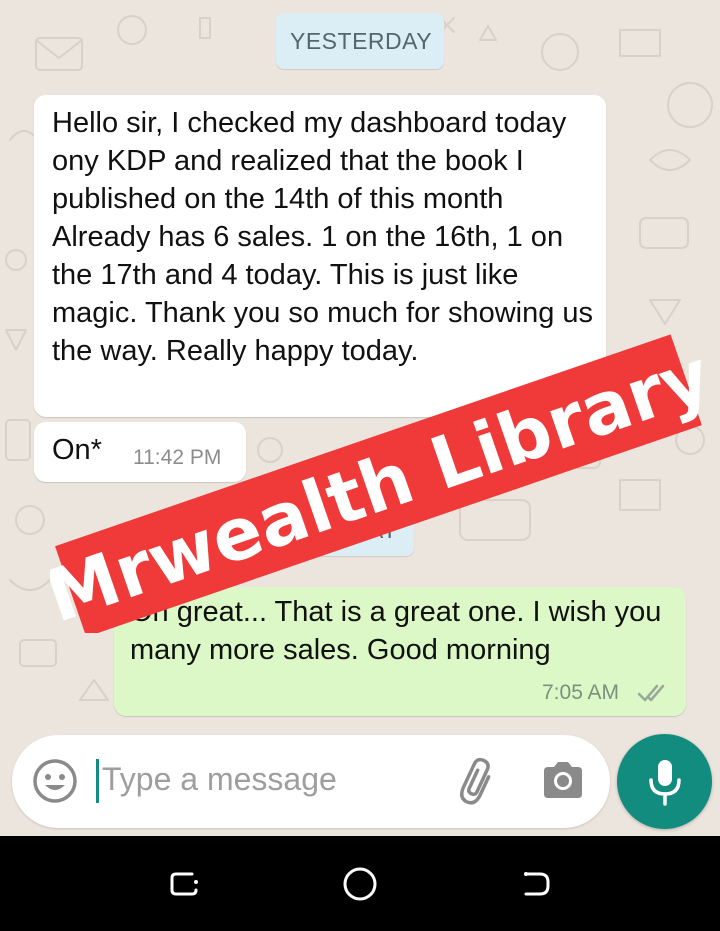  I want to click on read-ticks-icon, so click(651, 693).